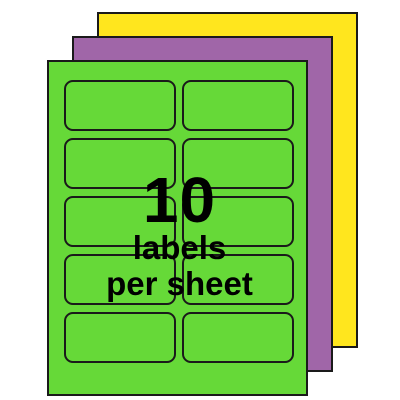 Image resolution: width=400 pixels, height=400 pixels. What do you see at coordinates (179, 283) in the screenshot?
I see `caption-per-sheet: per sheet` at bounding box center [179, 283].